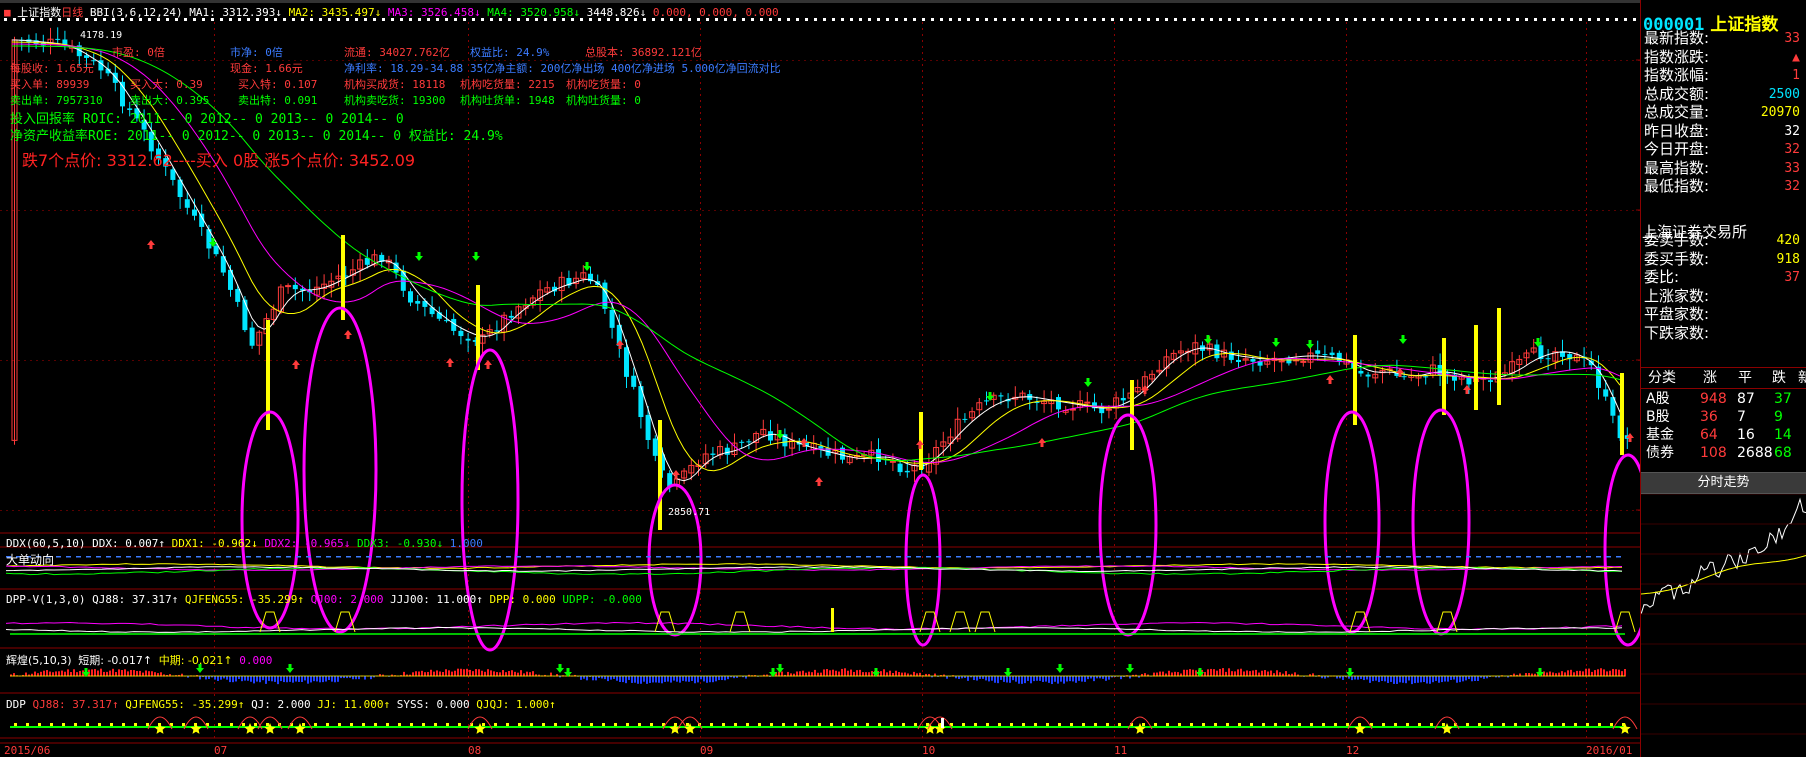 This screenshot has width=1806, height=757. What do you see at coordinates (347, 599) in the screenshot?
I see `dpp-qj00: QJ00: 2.000` at bounding box center [347, 599].